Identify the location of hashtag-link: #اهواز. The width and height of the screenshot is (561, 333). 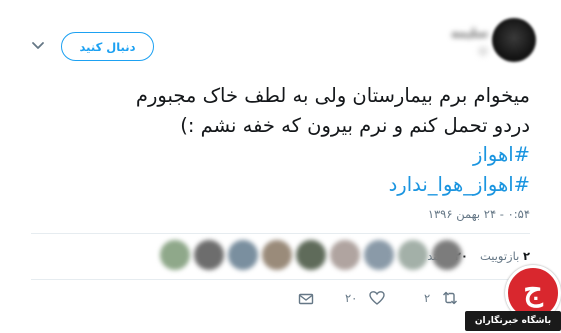
(270, 155).